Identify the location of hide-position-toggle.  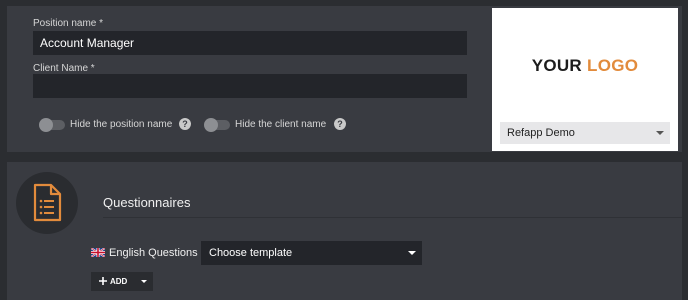
(52, 125).